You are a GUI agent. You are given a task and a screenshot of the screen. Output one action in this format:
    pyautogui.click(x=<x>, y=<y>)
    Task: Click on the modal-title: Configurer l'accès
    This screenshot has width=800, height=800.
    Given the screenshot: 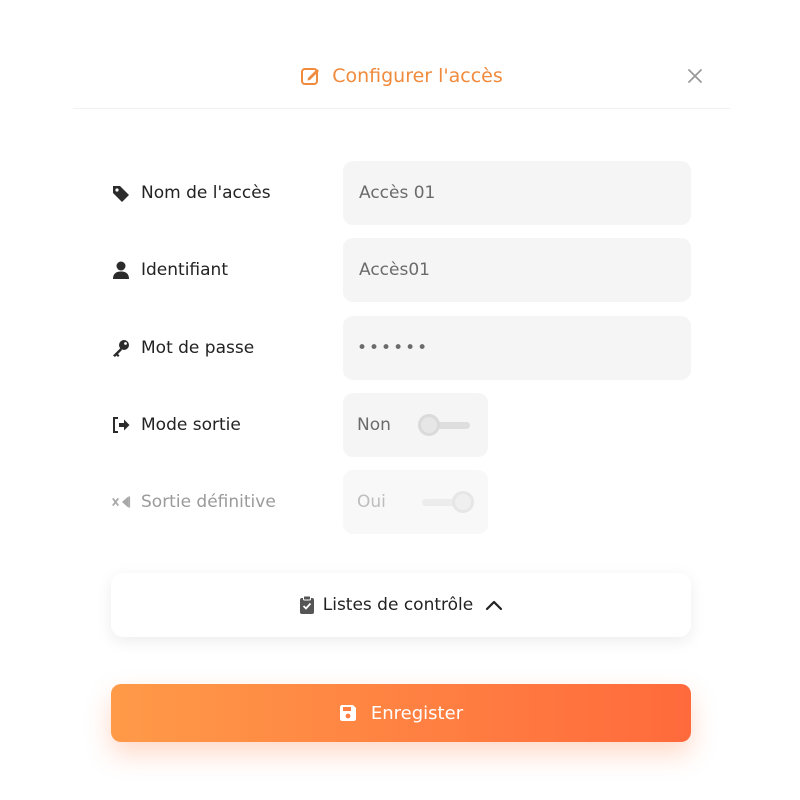 What is the action you would take?
    pyautogui.click(x=417, y=76)
    